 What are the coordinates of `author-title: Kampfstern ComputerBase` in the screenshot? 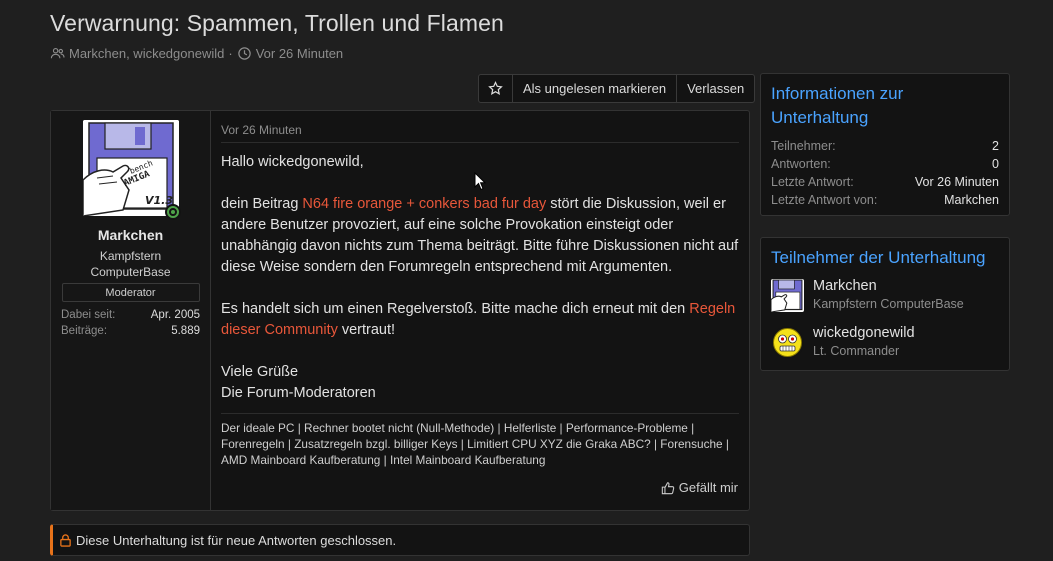 It's located at (130, 264).